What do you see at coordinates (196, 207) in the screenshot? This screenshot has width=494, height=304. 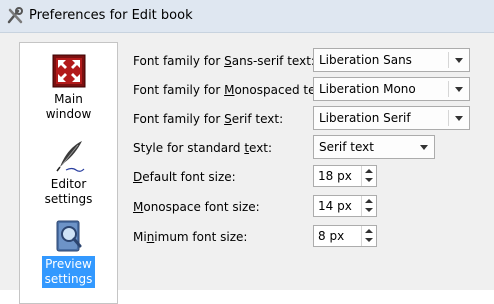 I see `monospace-font-size-label: Monospace font size:` at bounding box center [196, 207].